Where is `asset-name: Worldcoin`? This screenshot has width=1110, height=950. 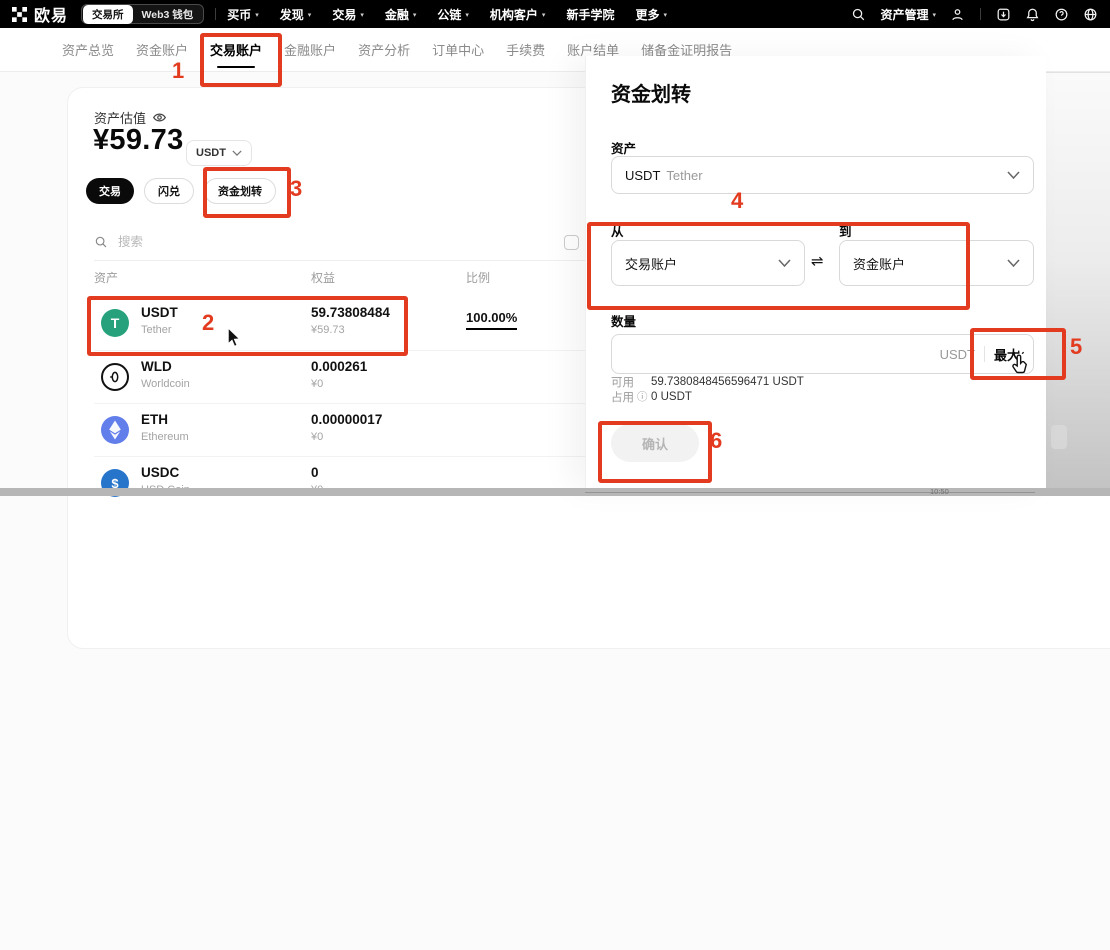 asset-name: Worldcoin is located at coordinates (165, 384).